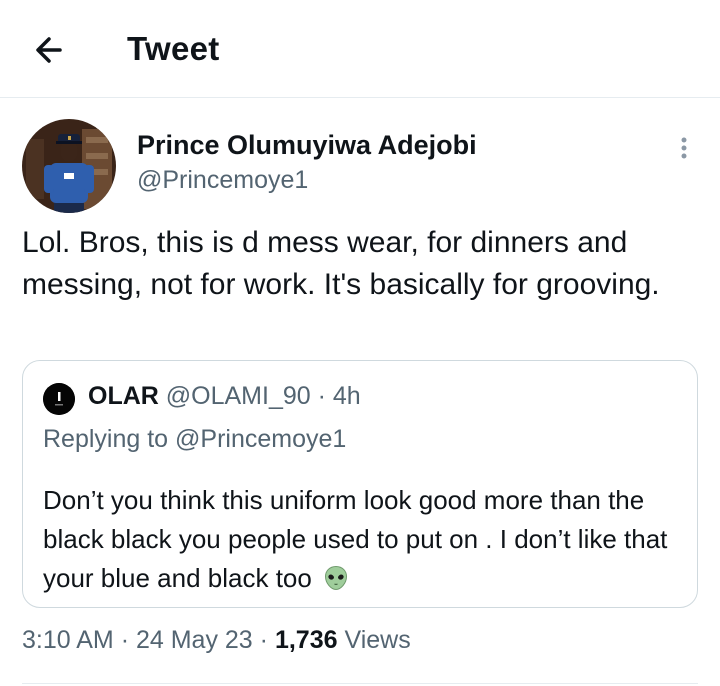 The height and width of the screenshot is (686, 720). I want to click on author-avatar, so click(69, 166).